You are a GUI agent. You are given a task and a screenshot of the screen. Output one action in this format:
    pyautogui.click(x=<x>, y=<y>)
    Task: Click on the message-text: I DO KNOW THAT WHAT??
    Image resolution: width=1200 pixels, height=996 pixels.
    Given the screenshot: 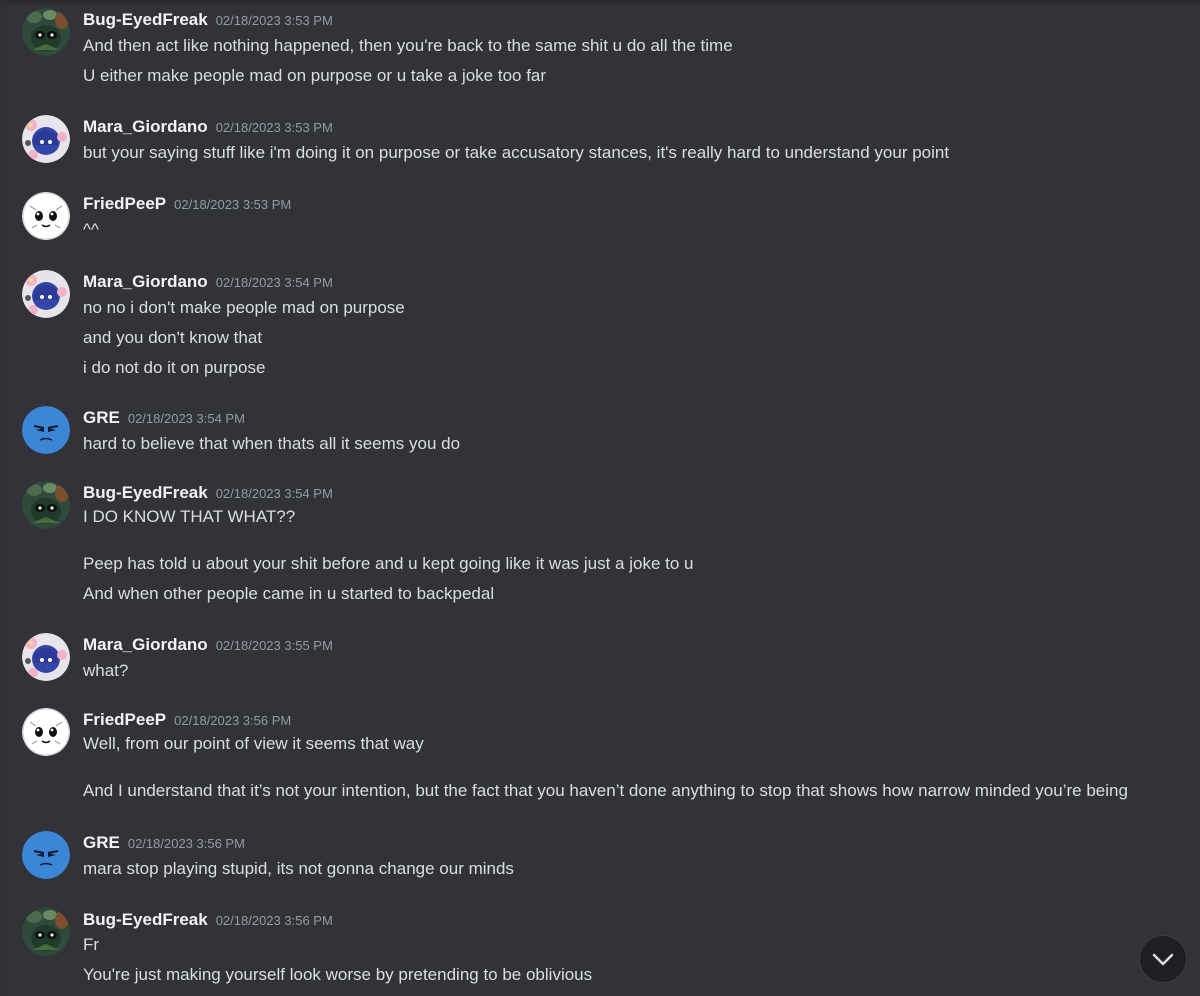 What is the action you would take?
    pyautogui.click(x=189, y=516)
    